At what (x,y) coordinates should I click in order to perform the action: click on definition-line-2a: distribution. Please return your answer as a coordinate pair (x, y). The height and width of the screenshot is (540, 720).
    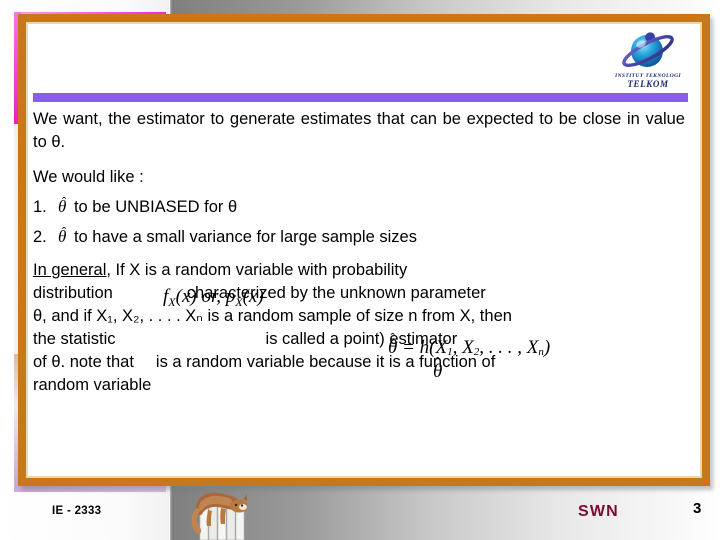
    Looking at the image, I should click on (73, 293).